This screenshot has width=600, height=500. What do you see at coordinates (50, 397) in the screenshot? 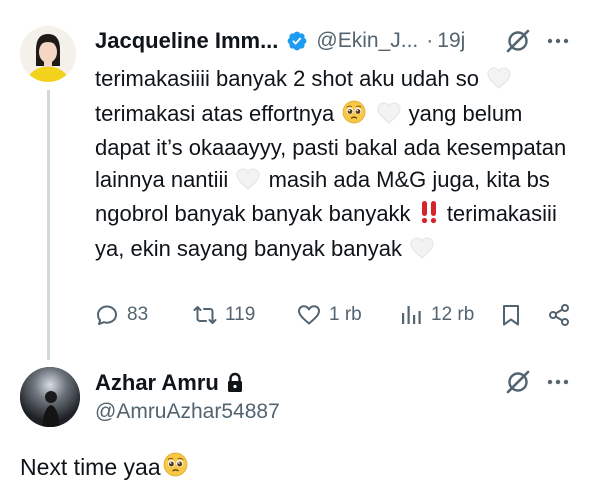
I see `reply-author-avatar` at bounding box center [50, 397].